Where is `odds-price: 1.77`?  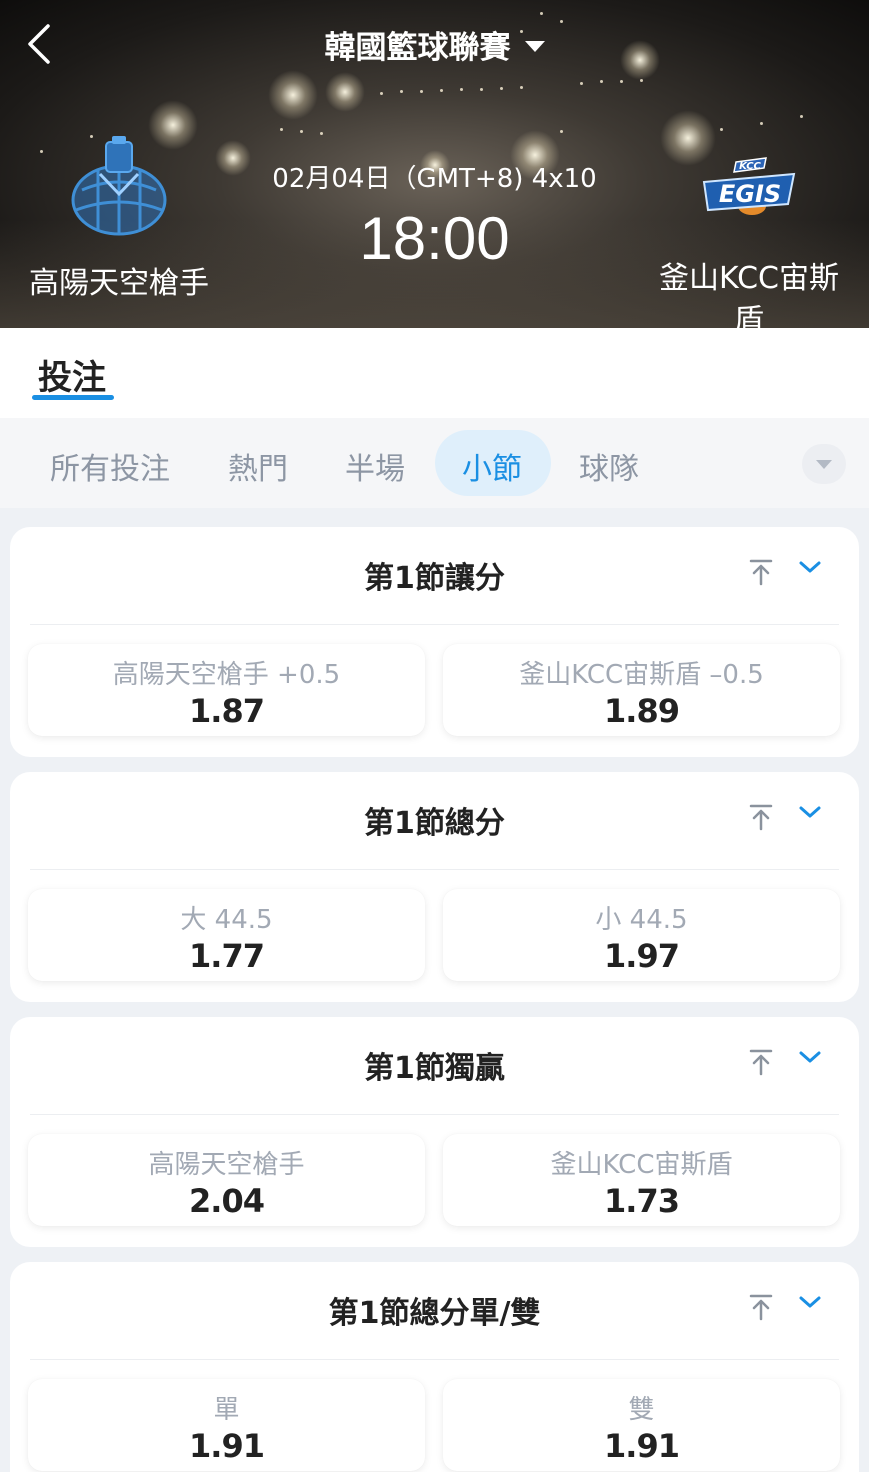 odds-price: 1.77 is located at coordinates (227, 956).